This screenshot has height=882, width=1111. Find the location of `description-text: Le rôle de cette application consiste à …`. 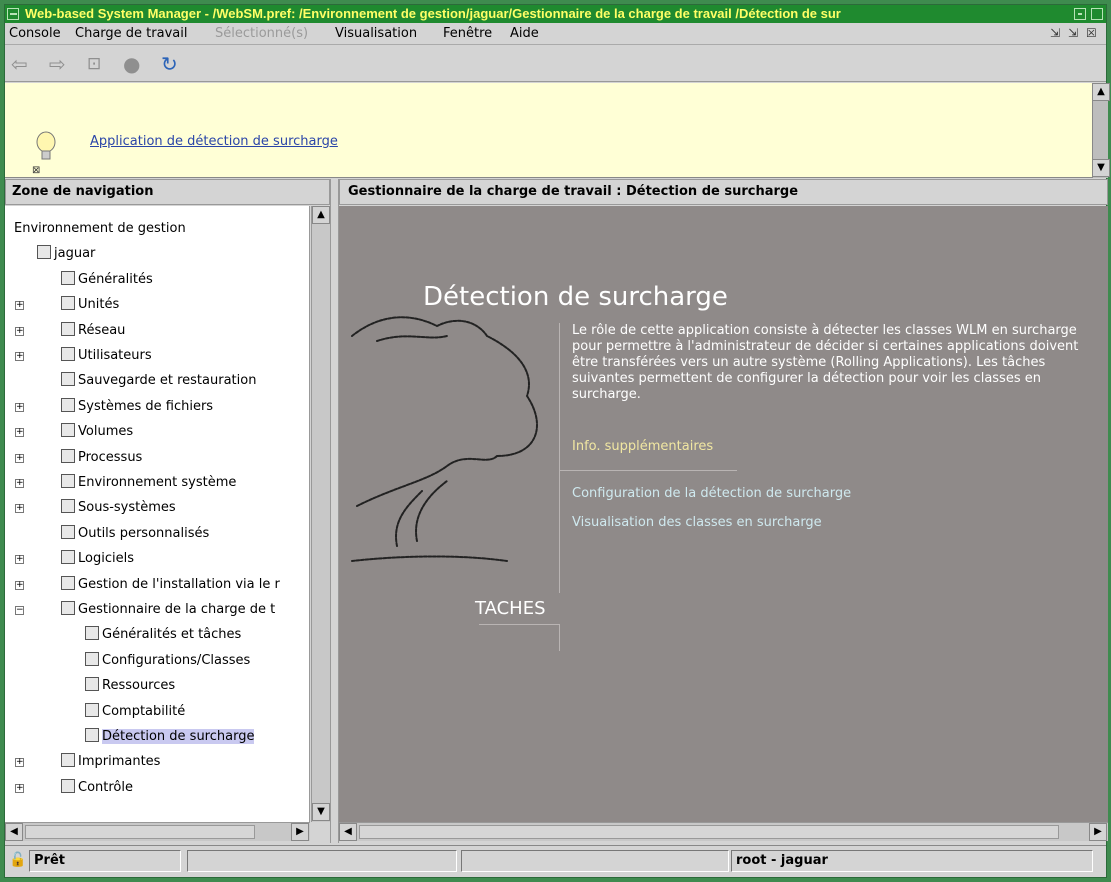

description-text: Le rôle de cette application consiste à … is located at coordinates (825, 362).